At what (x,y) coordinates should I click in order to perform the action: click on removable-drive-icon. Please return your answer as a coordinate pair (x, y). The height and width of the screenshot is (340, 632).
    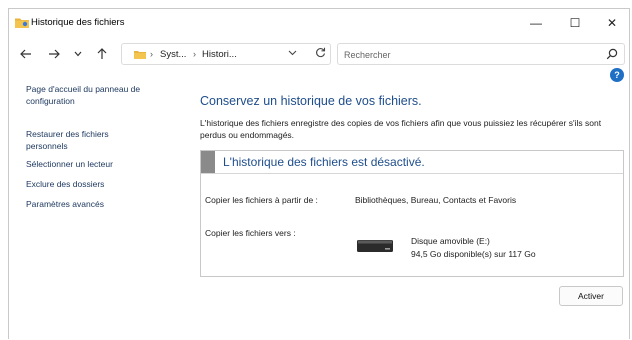
    Looking at the image, I should click on (375, 246).